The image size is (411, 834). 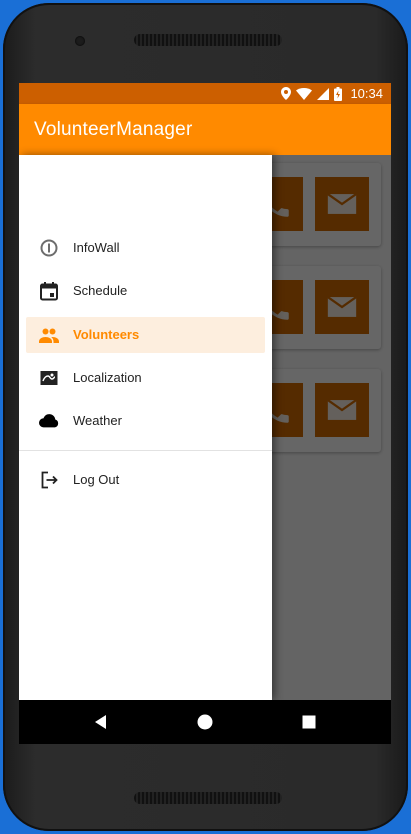 What do you see at coordinates (145, 248) in the screenshot?
I see `drawer-item-infowall: InfoWall` at bounding box center [145, 248].